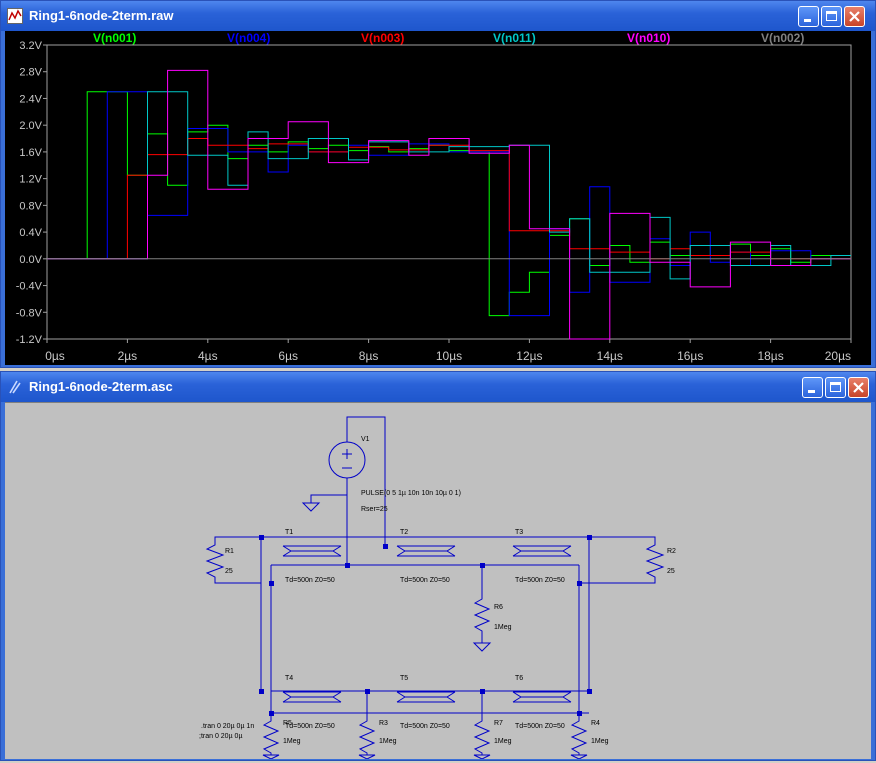 The width and height of the screenshot is (876, 763). I want to click on t5-label: T5, so click(404, 678).